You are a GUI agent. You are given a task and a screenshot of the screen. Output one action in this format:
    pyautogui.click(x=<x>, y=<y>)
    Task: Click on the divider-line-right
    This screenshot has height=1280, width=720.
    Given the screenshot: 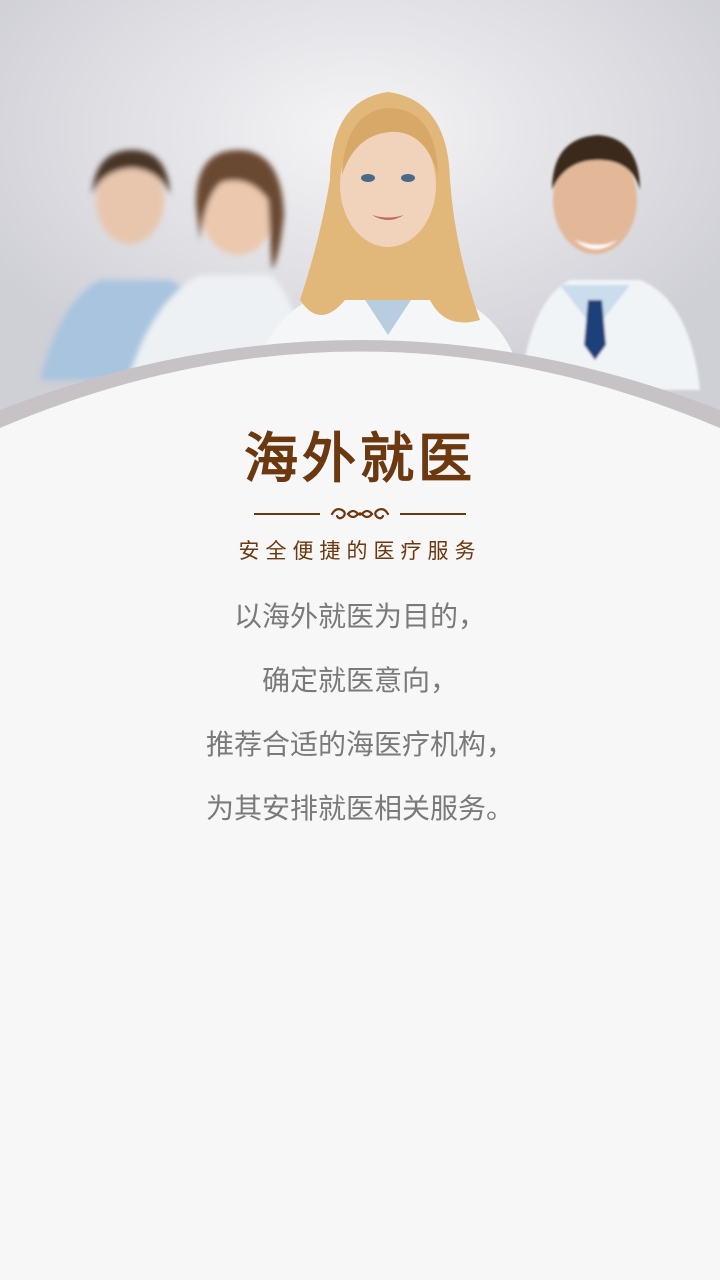 What is the action you would take?
    pyautogui.click(x=433, y=514)
    